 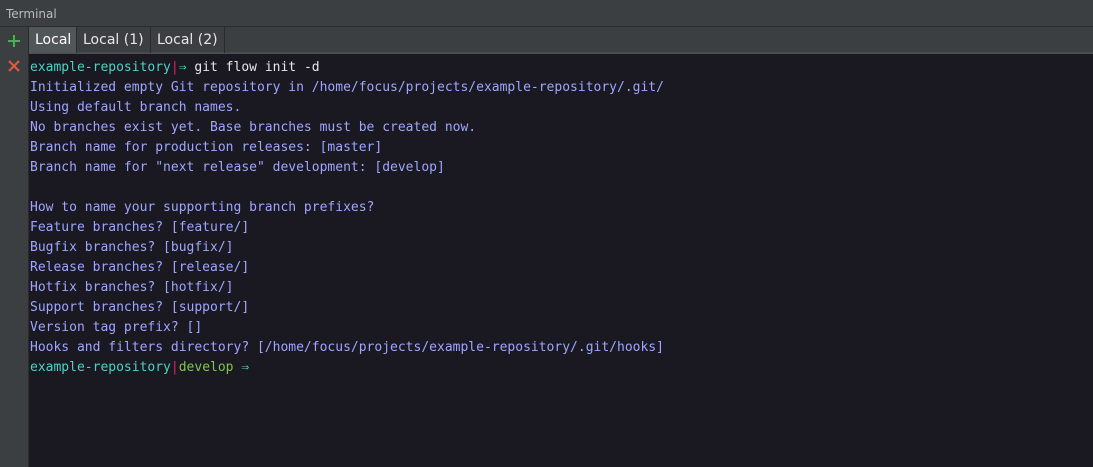 I want to click on title-bar: Terminal, so click(x=546, y=13).